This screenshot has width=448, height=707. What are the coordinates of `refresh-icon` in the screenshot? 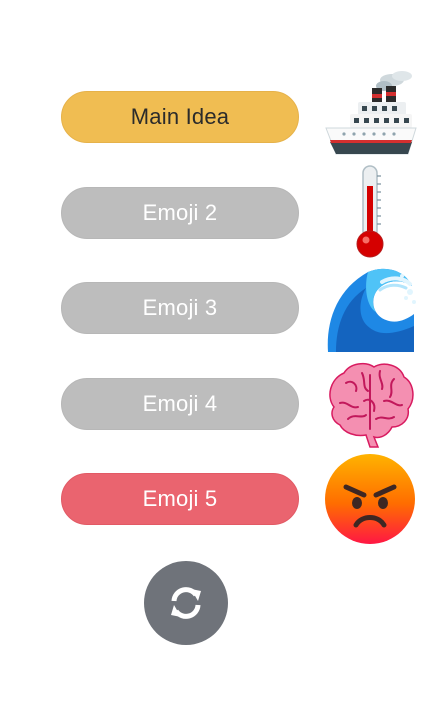 It's located at (186, 603).